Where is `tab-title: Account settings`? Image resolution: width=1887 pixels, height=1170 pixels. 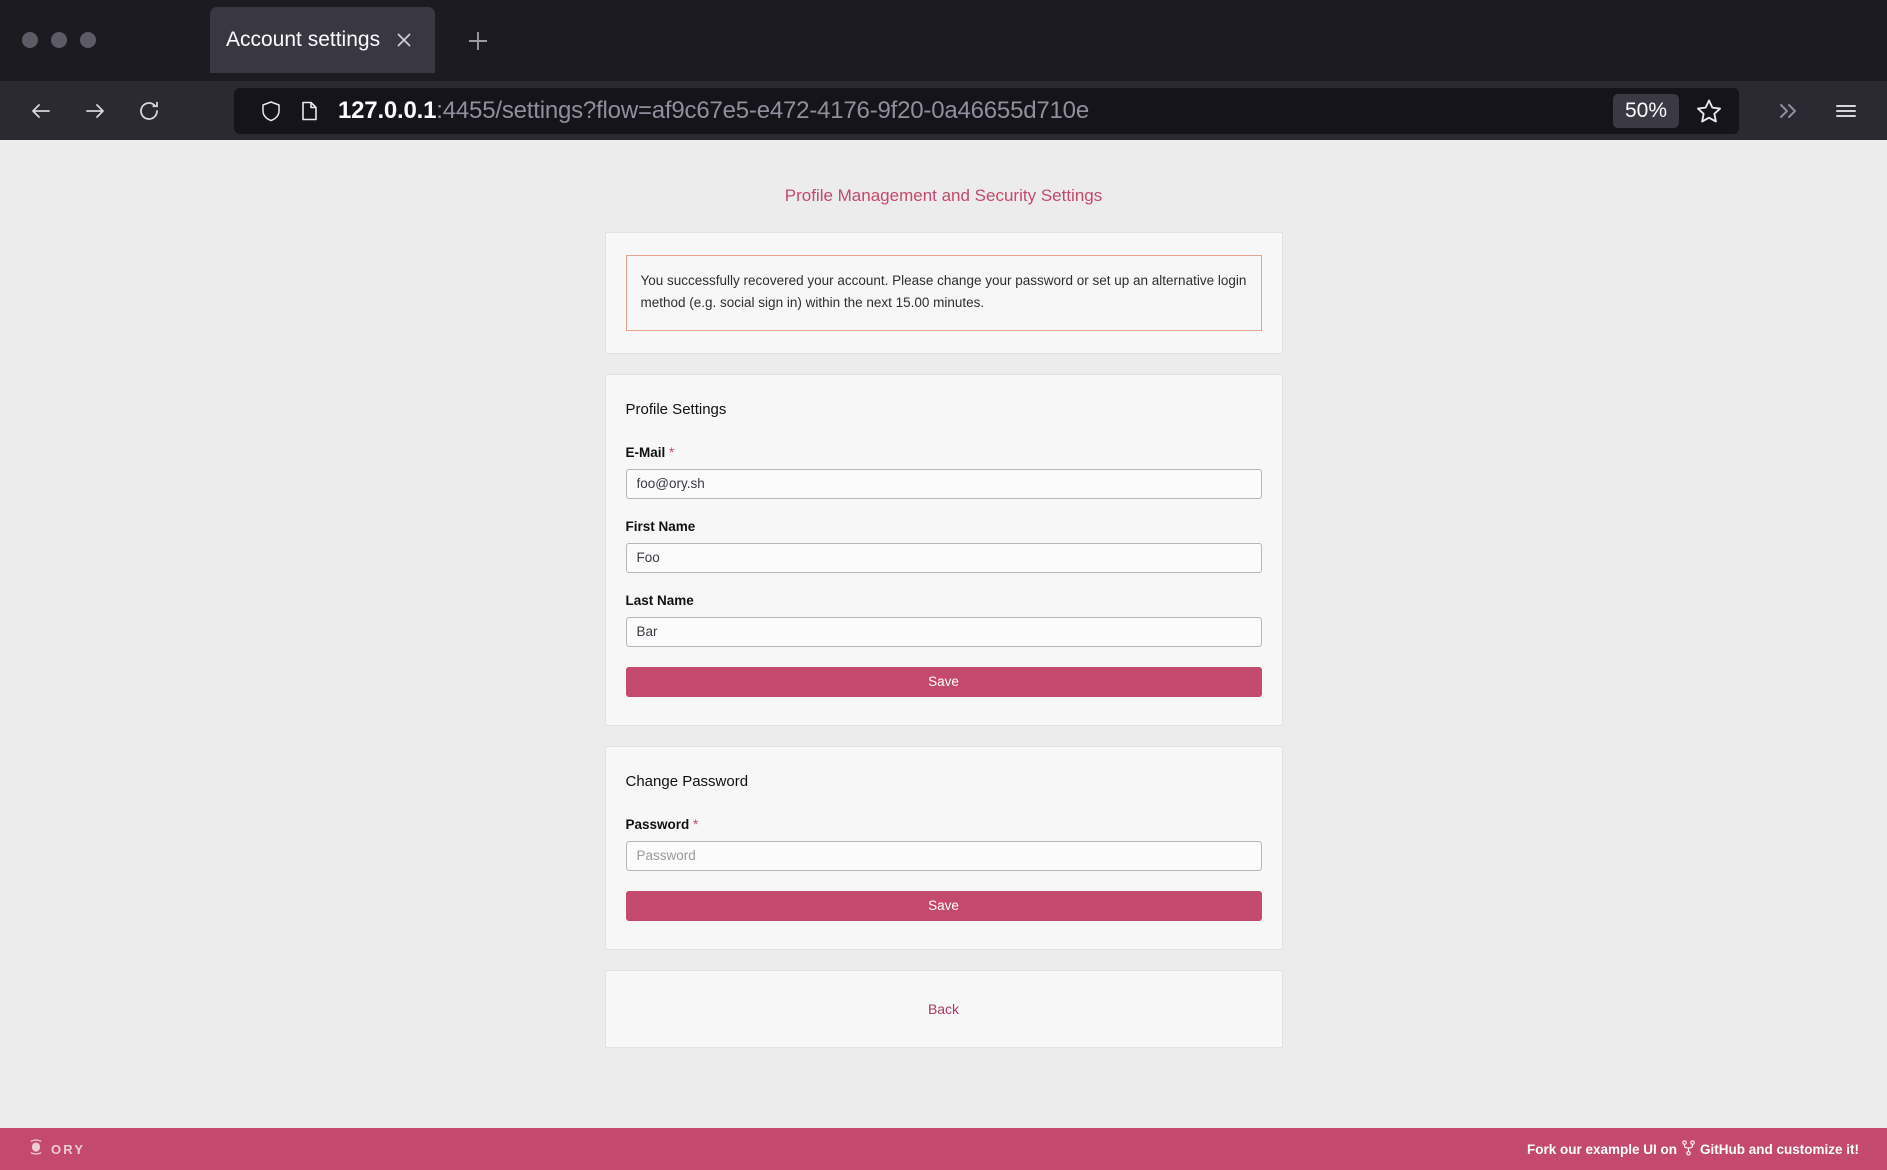
tab-title: Account settings is located at coordinates (303, 39).